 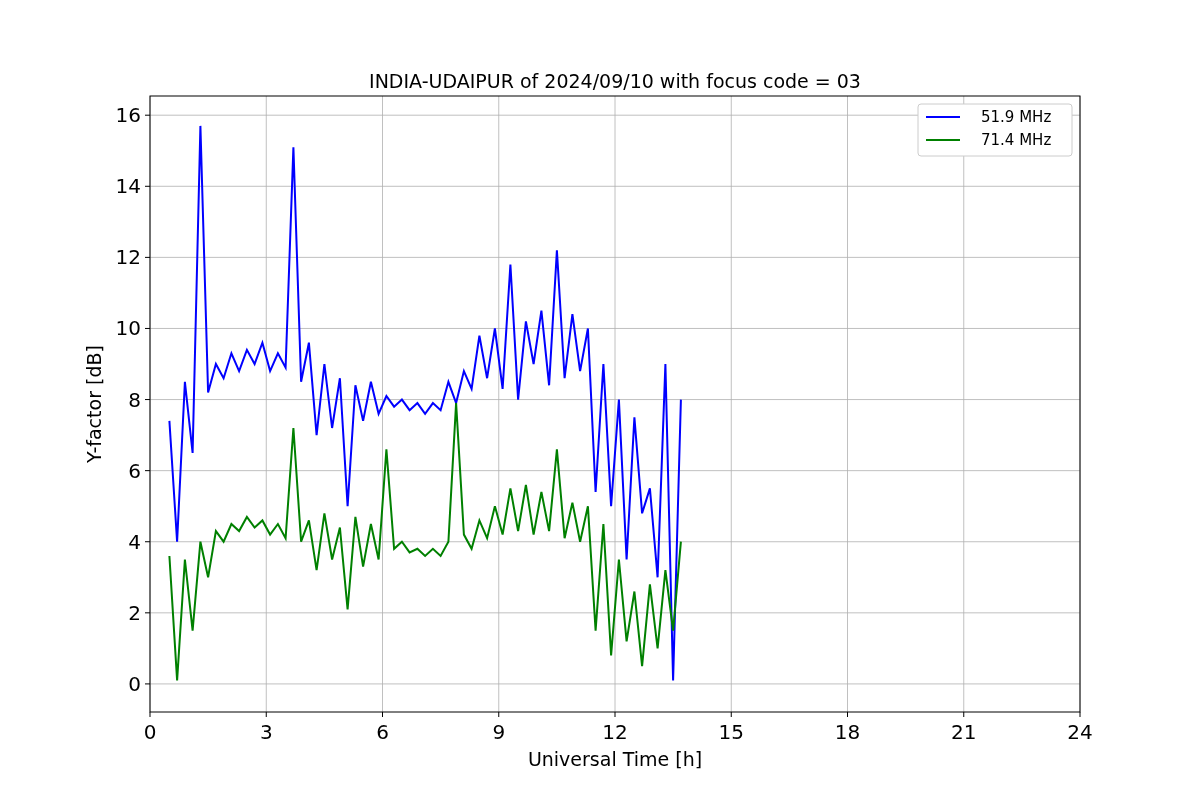 I want to click on x-axis-label: Universal Time [h], so click(x=615, y=759).